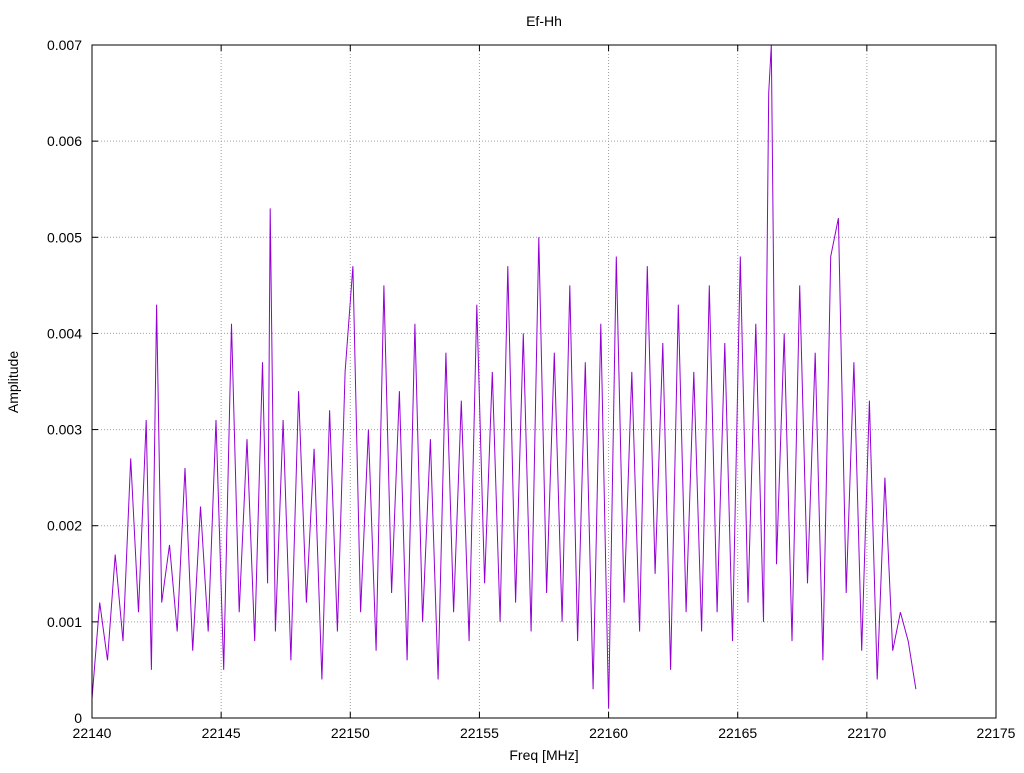  I want to click on x-tick-label: 22165, so click(737, 733).